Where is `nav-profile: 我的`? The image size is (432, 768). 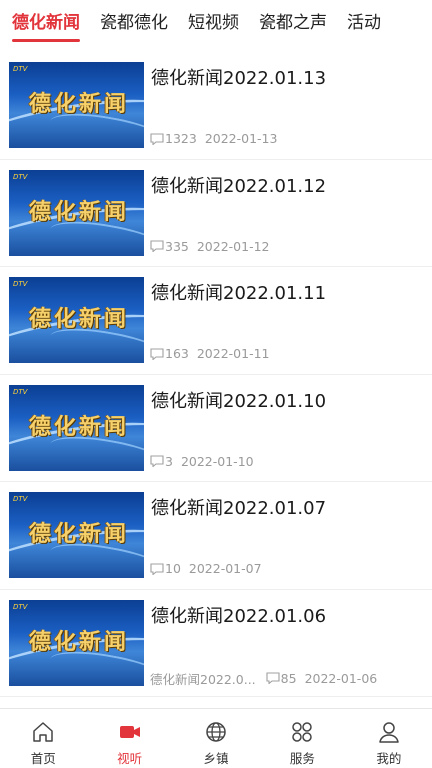 nav-profile: 我的 is located at coordinates (389, 738).